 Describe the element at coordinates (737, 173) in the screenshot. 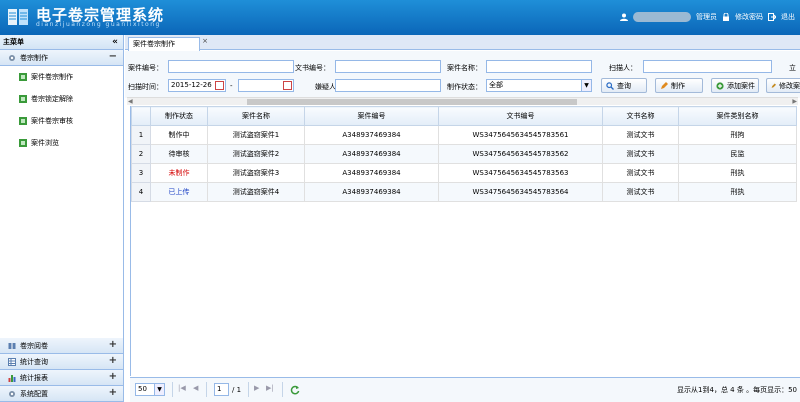

I see `category-cell: 刑执` at that location.